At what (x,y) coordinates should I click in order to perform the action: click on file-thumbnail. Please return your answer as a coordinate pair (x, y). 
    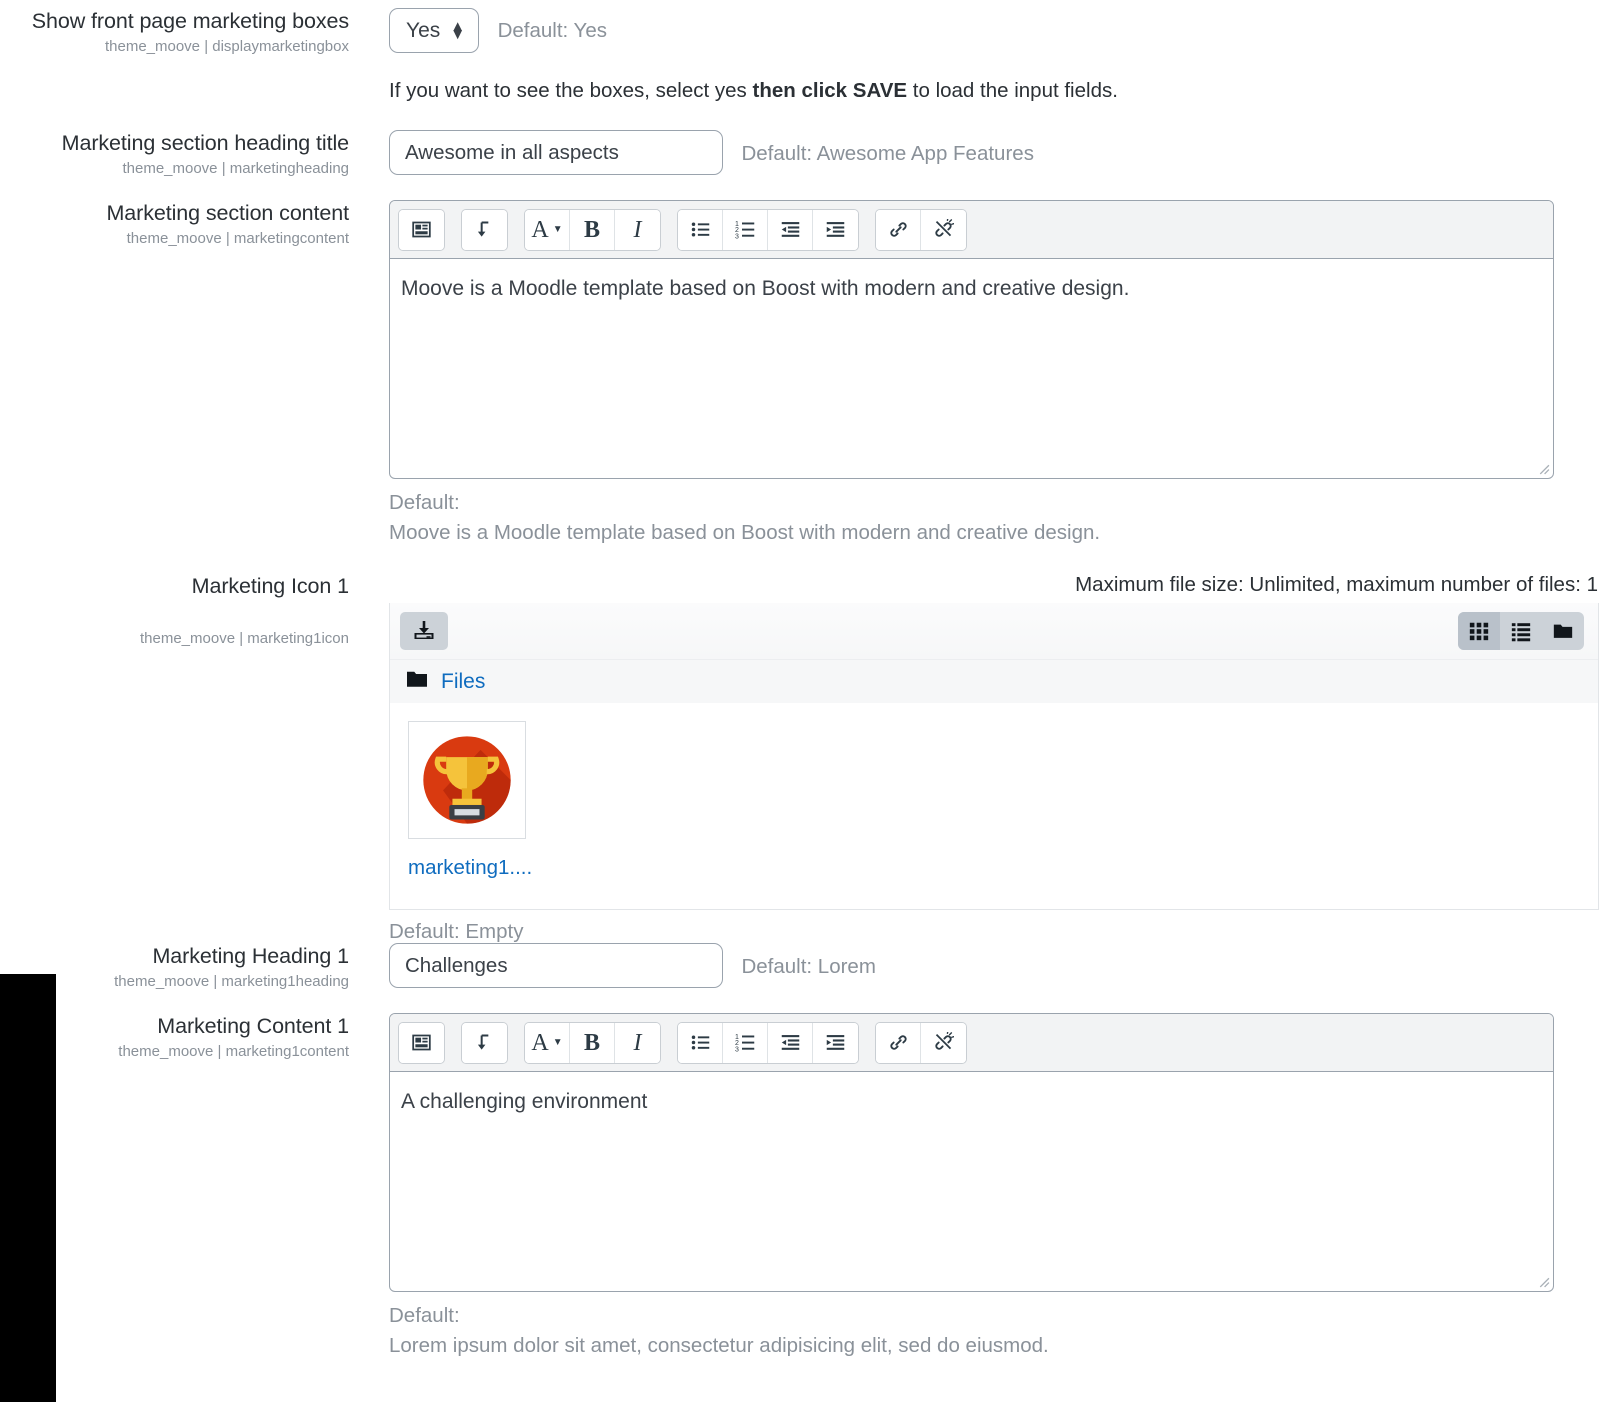
    Looking at the image, I should click on (467, 780).